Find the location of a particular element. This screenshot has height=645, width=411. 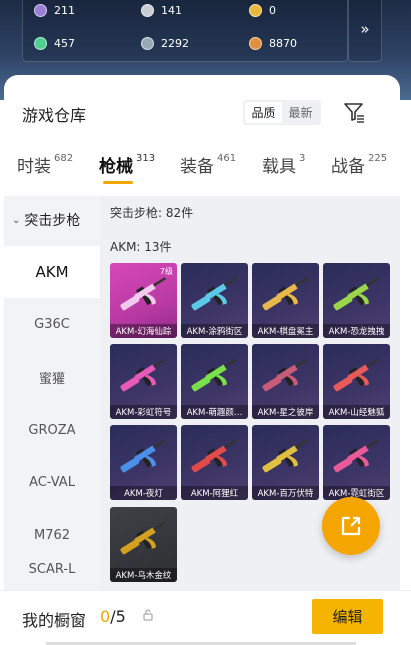

tab-guns: 枪械 313 is located at coordinates (127, 164).